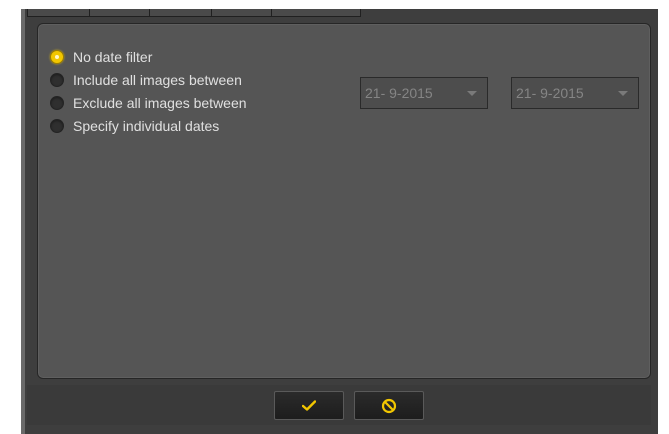 This screenshot has height=434, width=669. I want to click on cancel-icon, so click(389, 405).